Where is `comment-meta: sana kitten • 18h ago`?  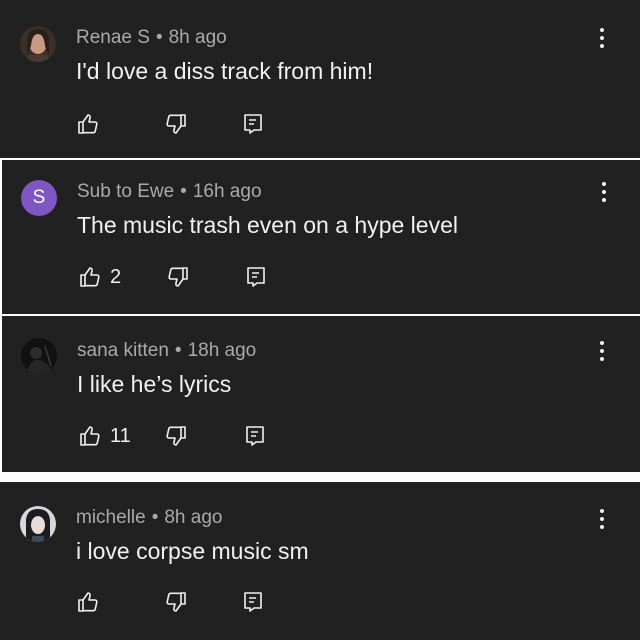 comment-meta: sana kitten • 18h ago is located at coordinates (166, 351).